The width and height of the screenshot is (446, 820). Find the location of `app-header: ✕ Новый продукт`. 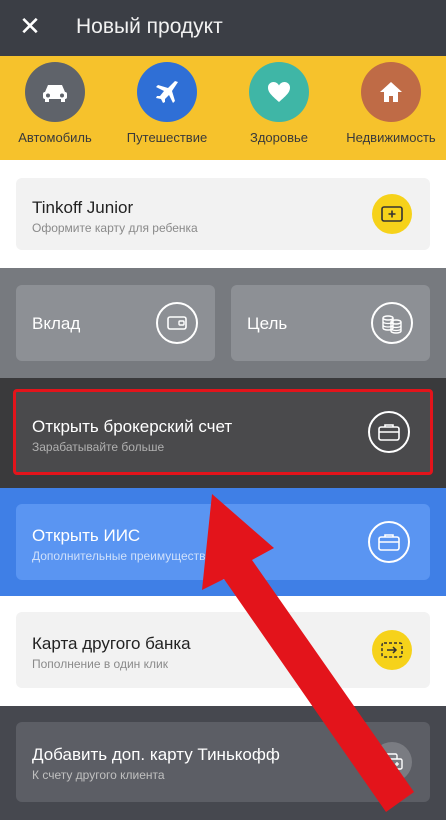

app-header: ✕ Новый продукт is located at coordinates (223, 28).